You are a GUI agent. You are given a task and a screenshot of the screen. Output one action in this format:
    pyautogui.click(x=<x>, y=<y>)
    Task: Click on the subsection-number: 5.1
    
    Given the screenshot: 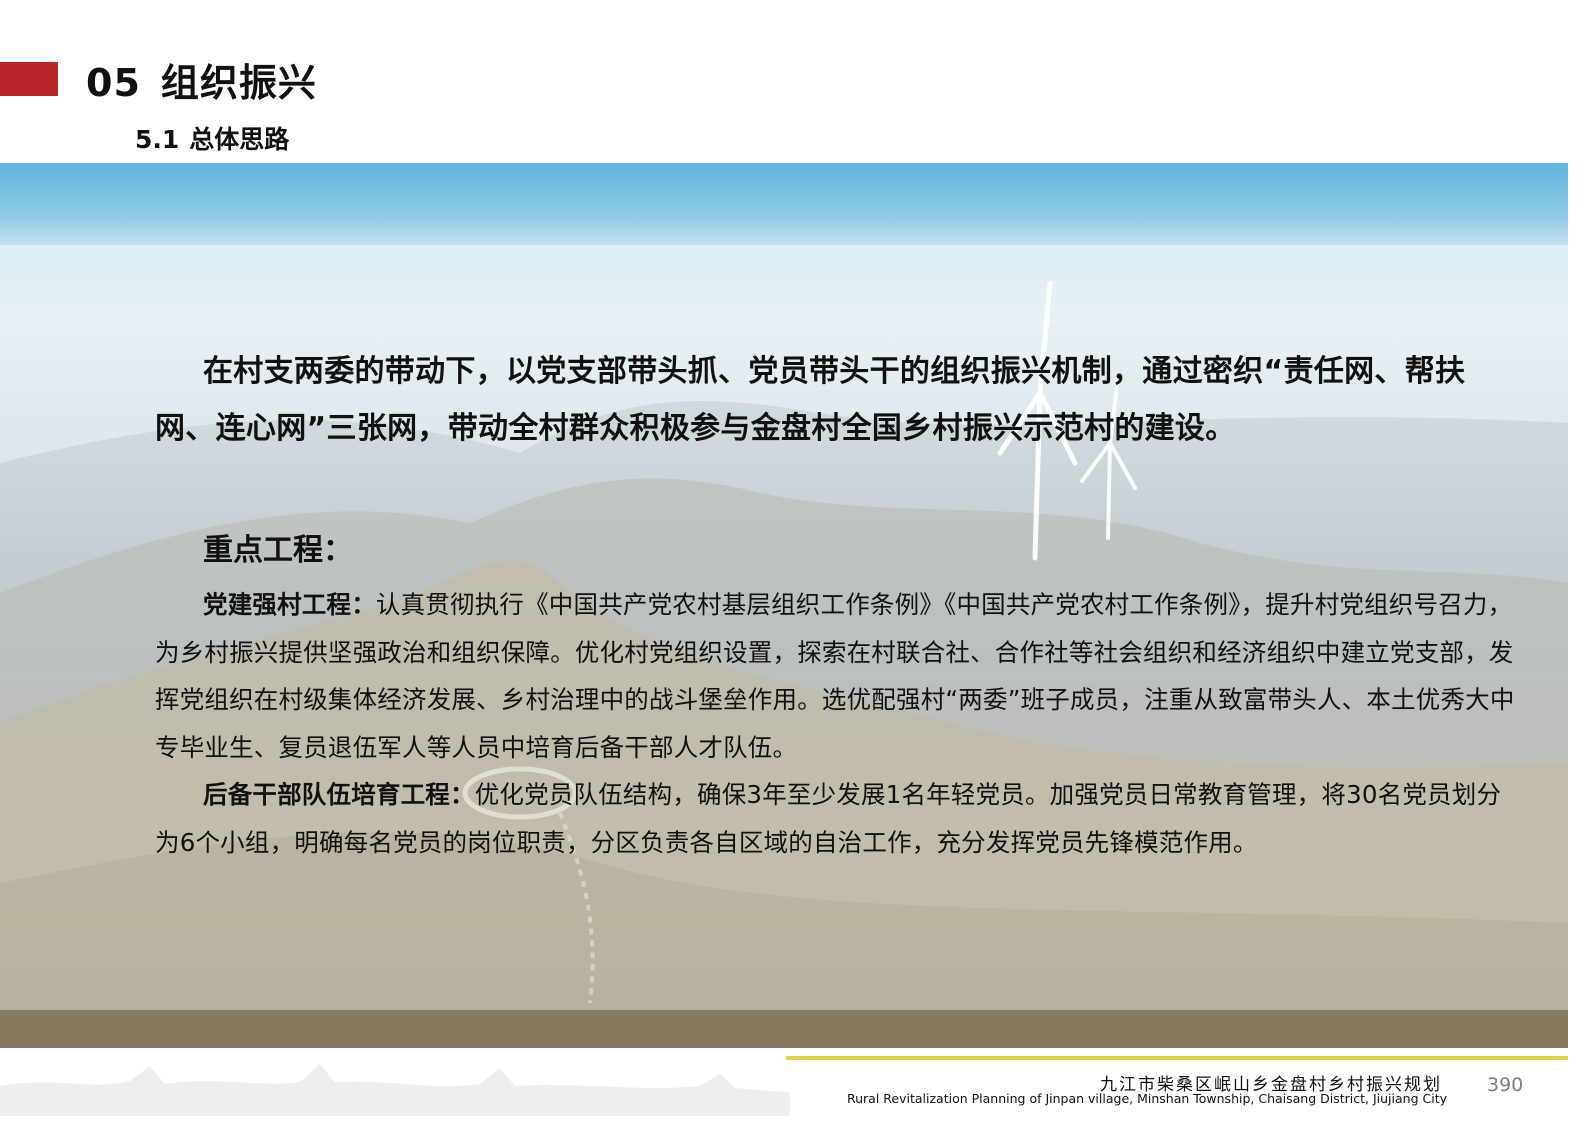 What is the action you would take?
    pyautogui.click(x=157, y=139)
    